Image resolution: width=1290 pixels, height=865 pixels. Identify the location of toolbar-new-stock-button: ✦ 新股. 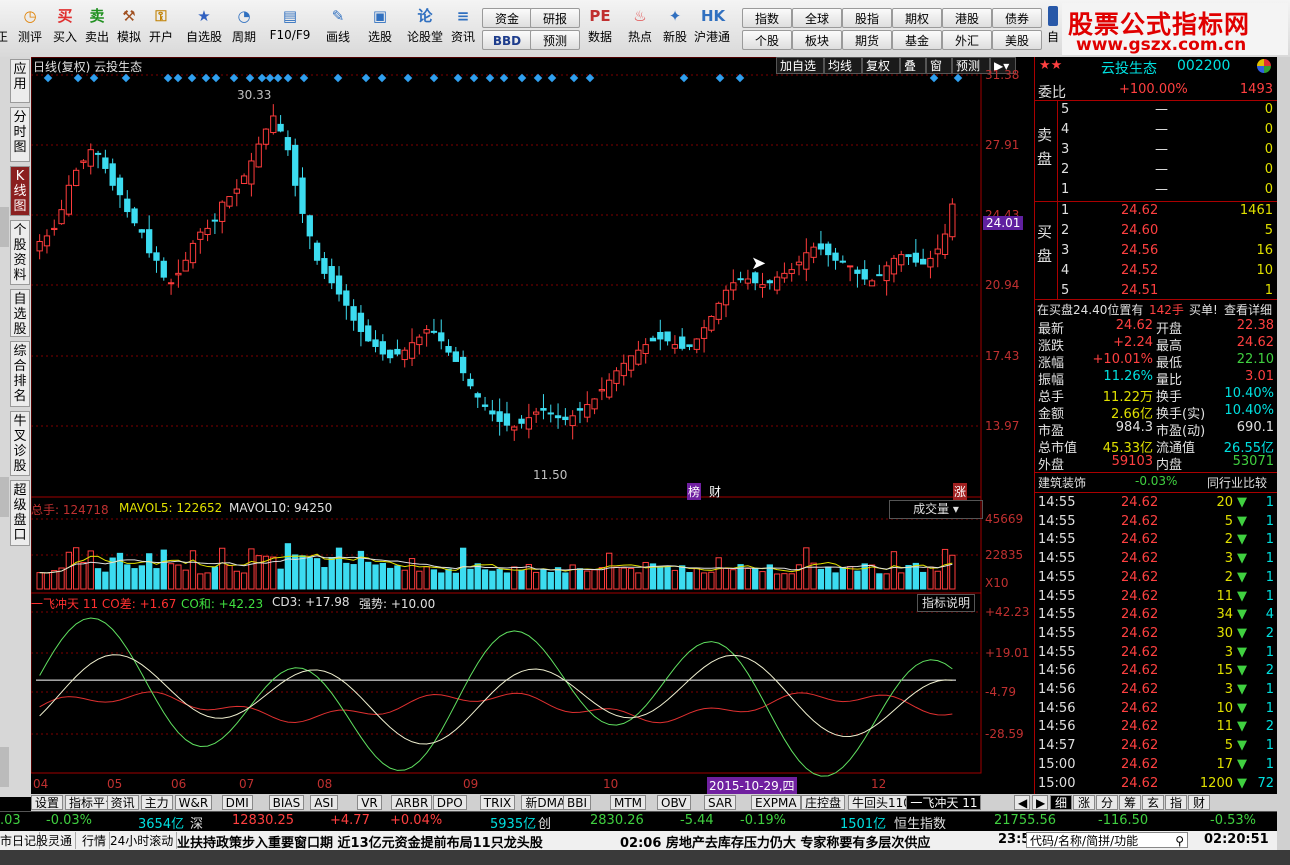
(675, 28).